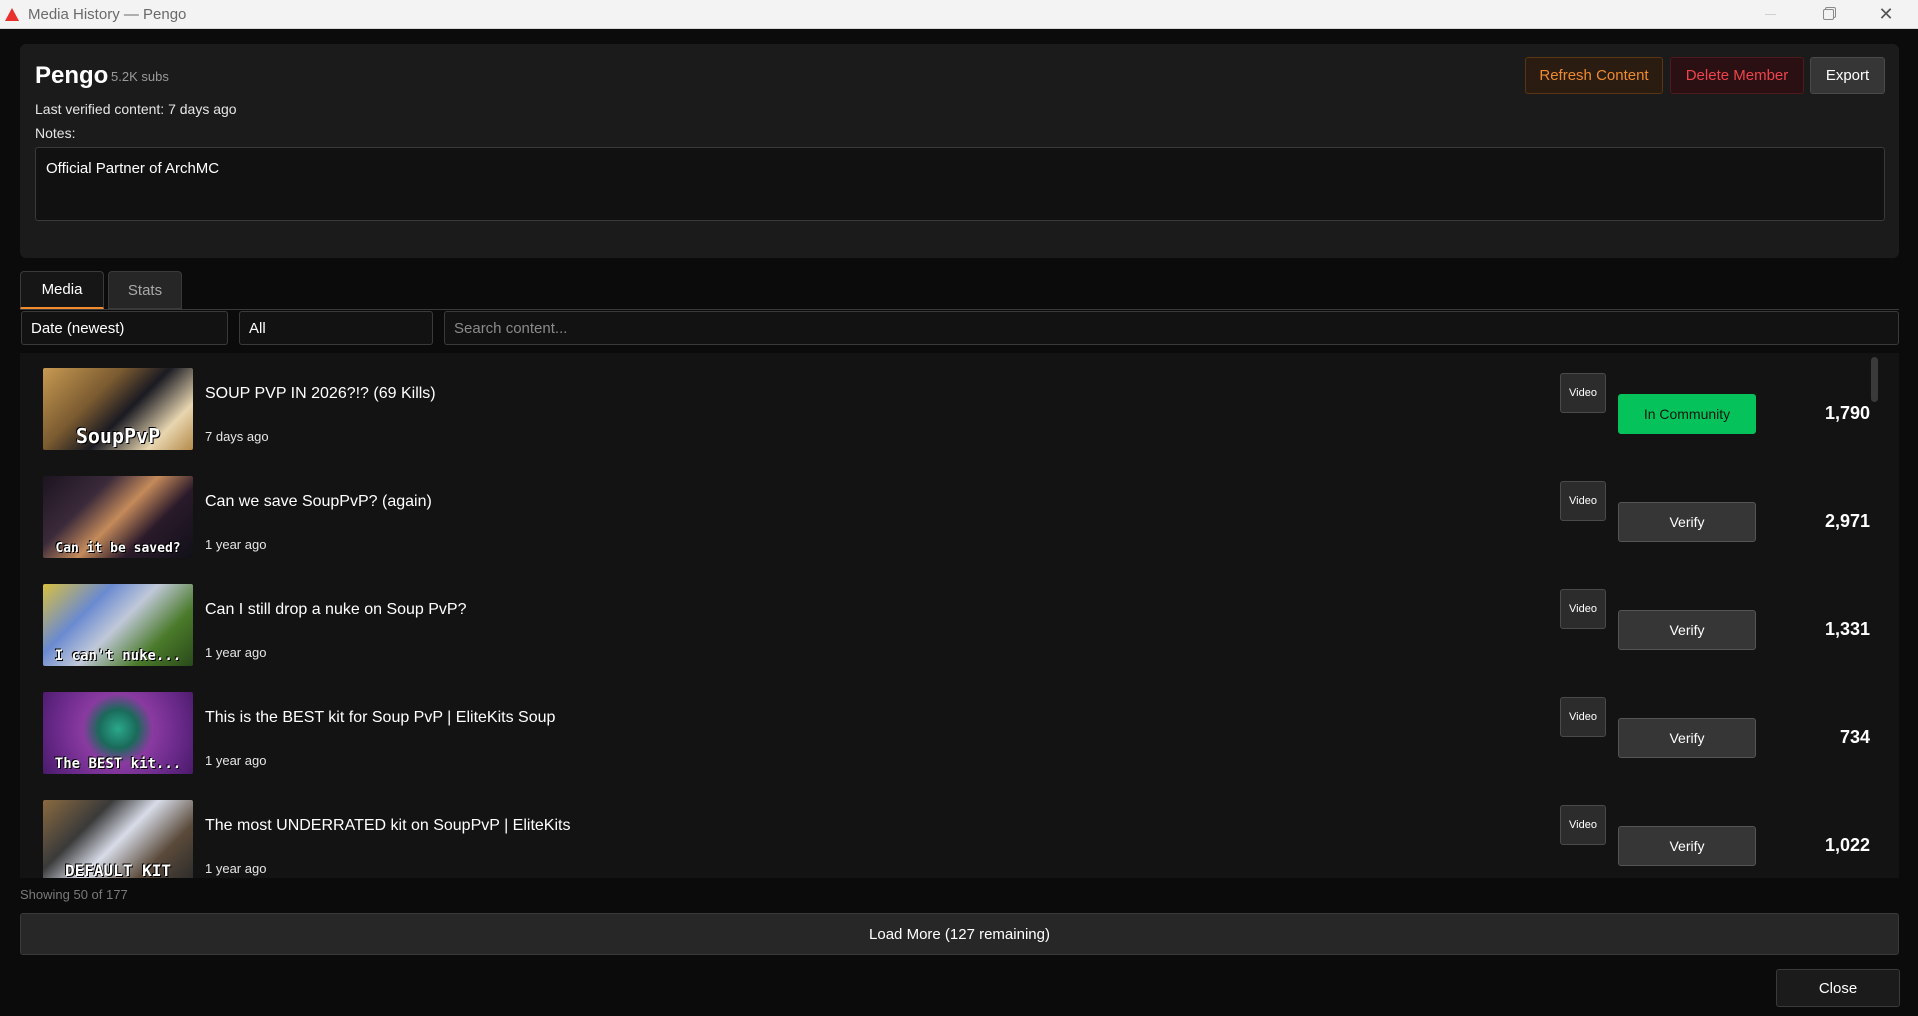 Image resolution: width=1918 pixels, height=1016 pixels. I want to click on video-thumbnail: SoupPvP, so click(118, 409).